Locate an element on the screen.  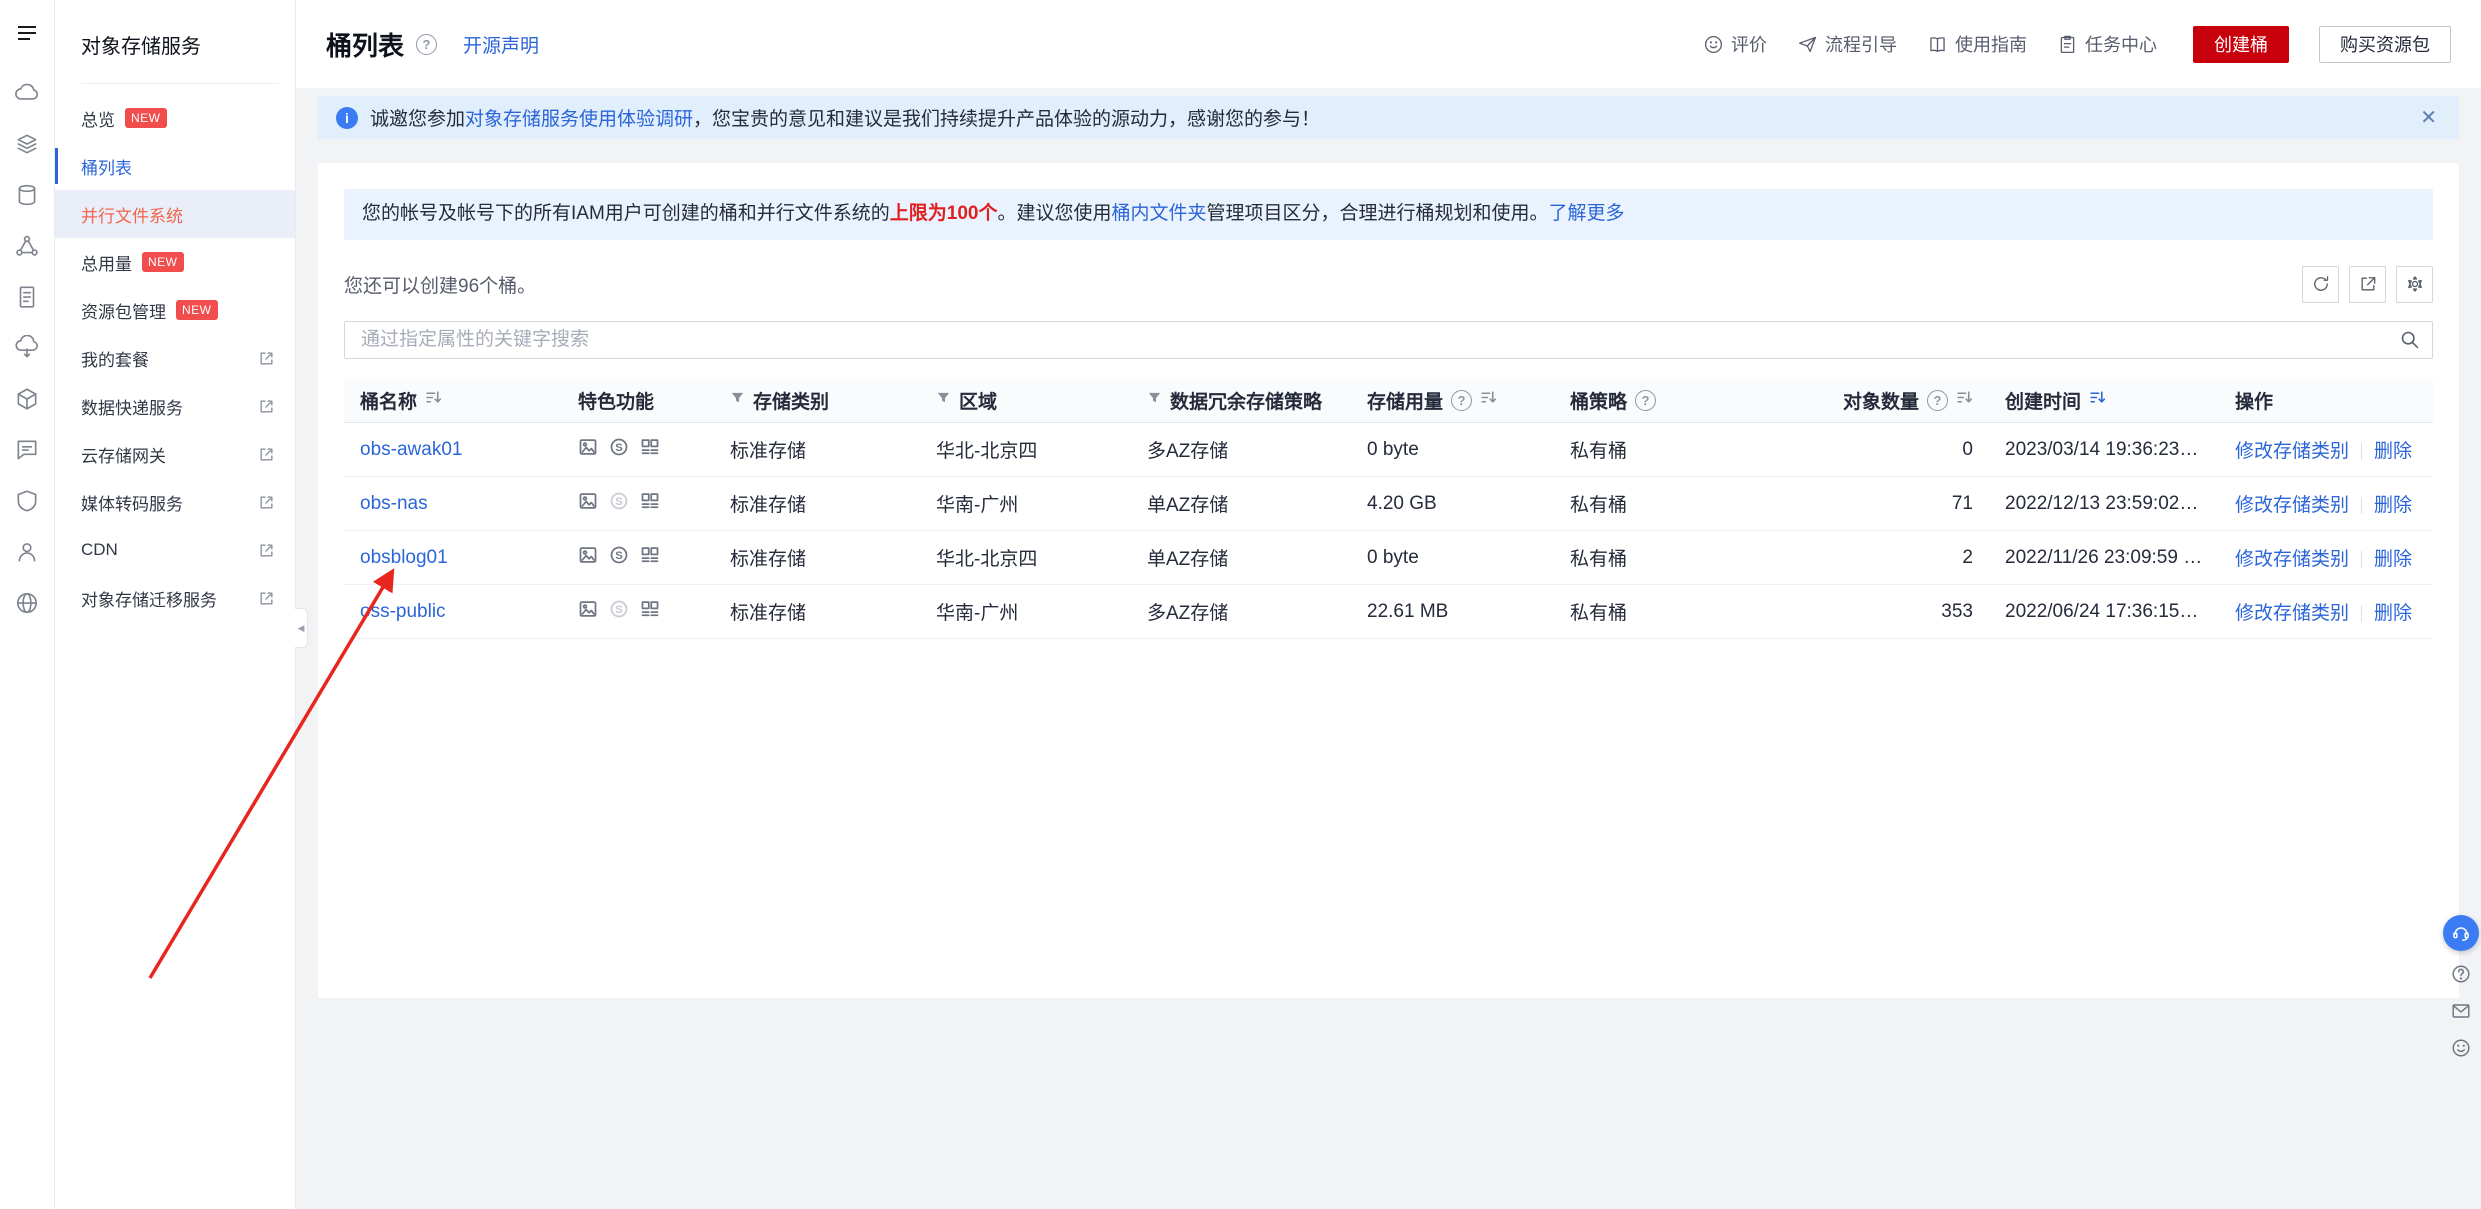
feedback-mail-icon is located at coordinates (2461, 1011).